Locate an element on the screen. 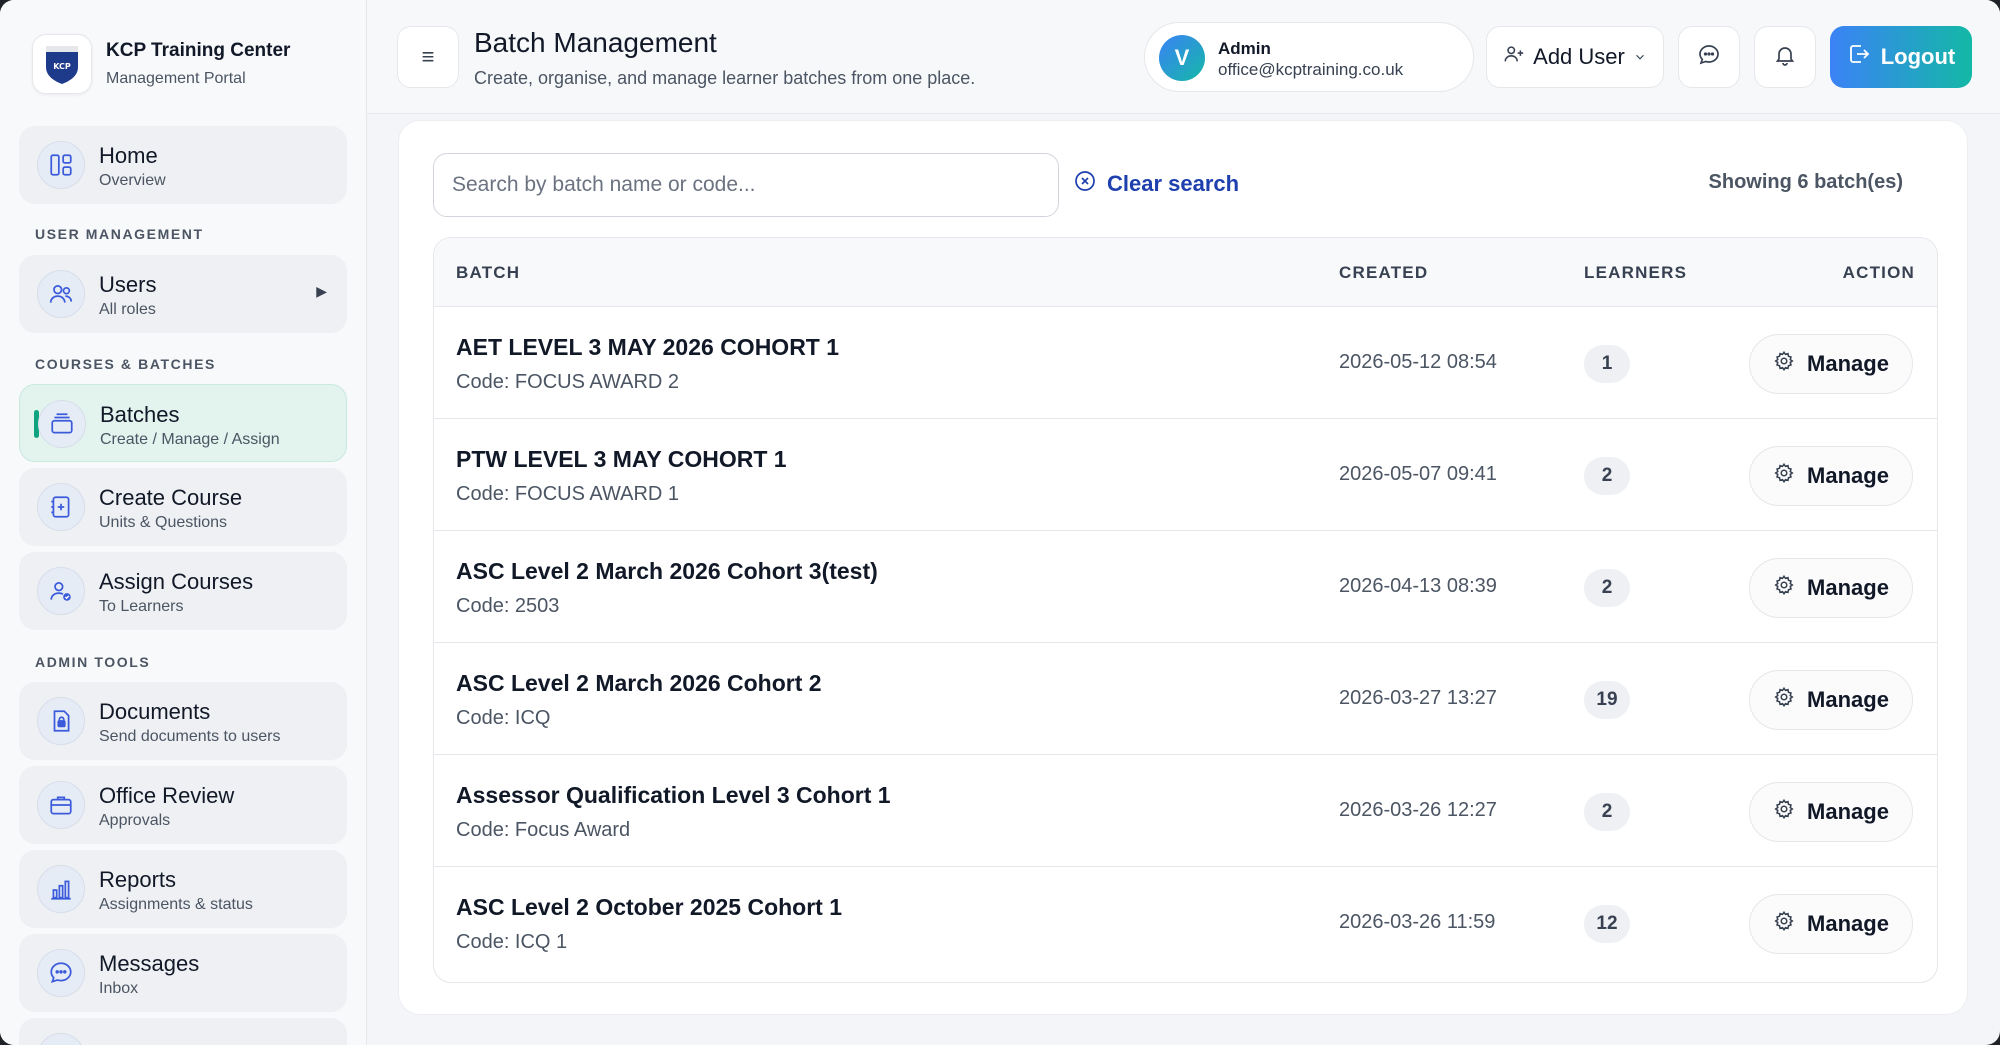 The image size is (2000, 1045). layers-icon is located at coordinates (62, 424).